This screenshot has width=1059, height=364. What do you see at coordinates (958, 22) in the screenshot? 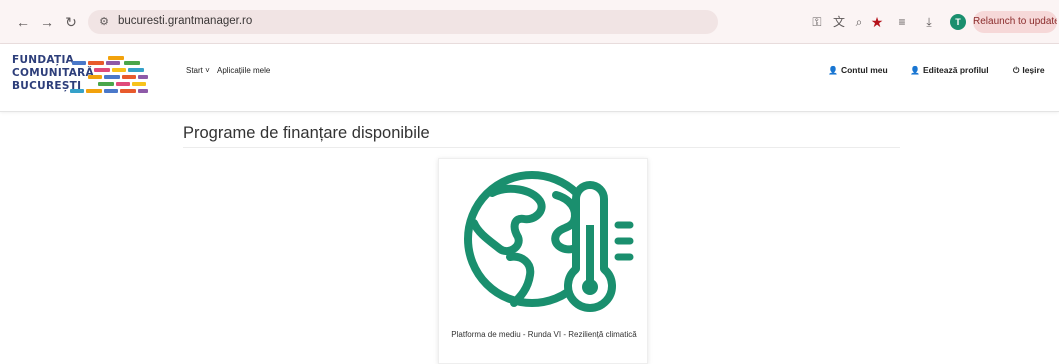
I see `profile-avatar: T` at bounding box center [958, 22].